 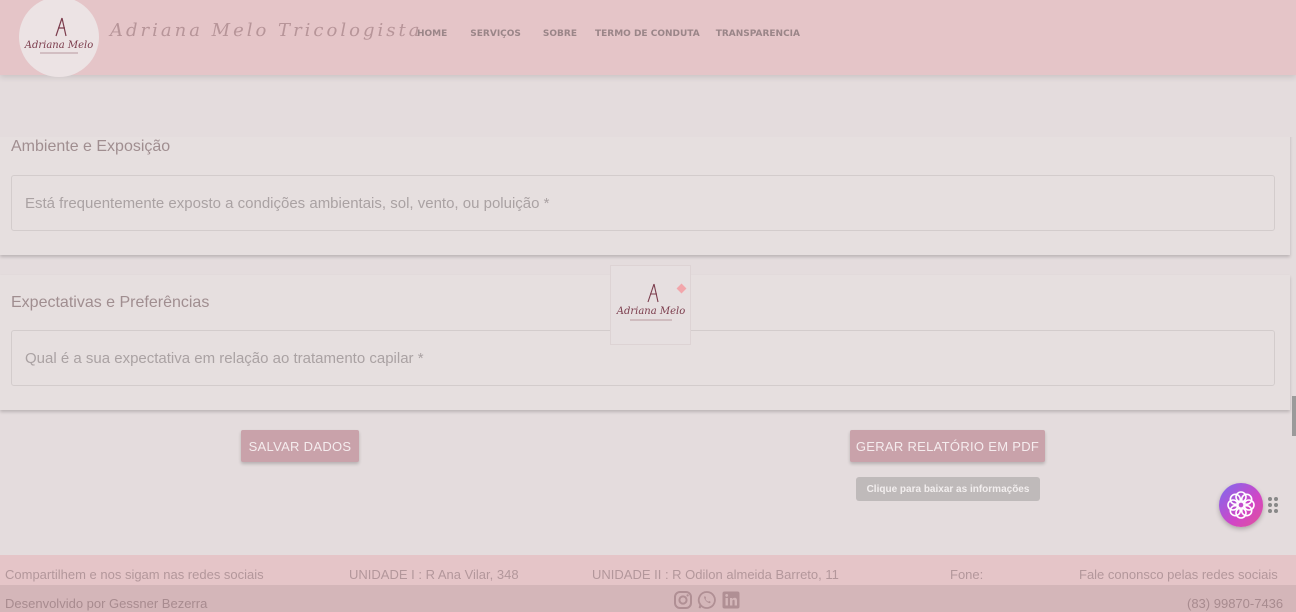 I want to click on save-data-button: SALVAR DADOS, so click(x=300, y=446).